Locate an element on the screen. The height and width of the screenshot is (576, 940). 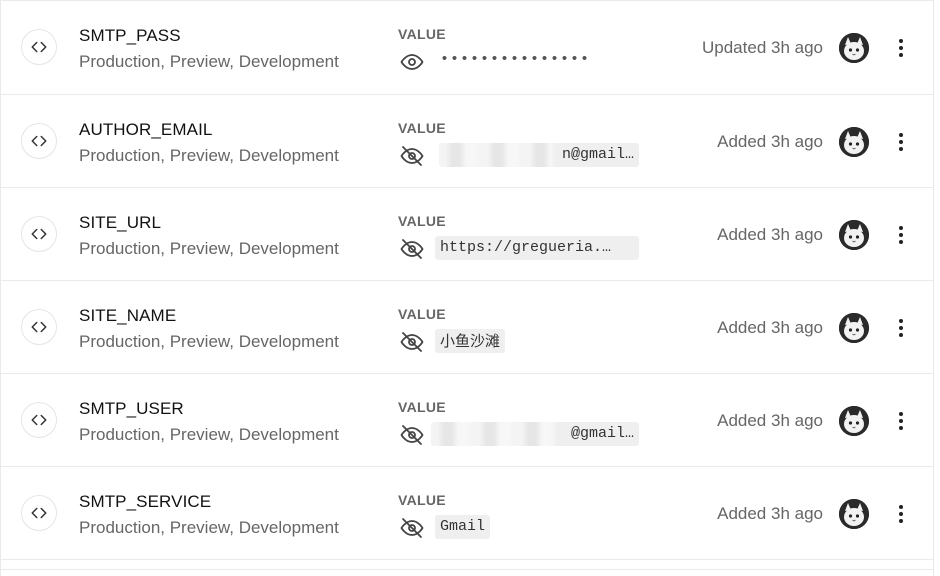
env-var-value: 小鱼沙滩 is located at coordinates (470, 341).